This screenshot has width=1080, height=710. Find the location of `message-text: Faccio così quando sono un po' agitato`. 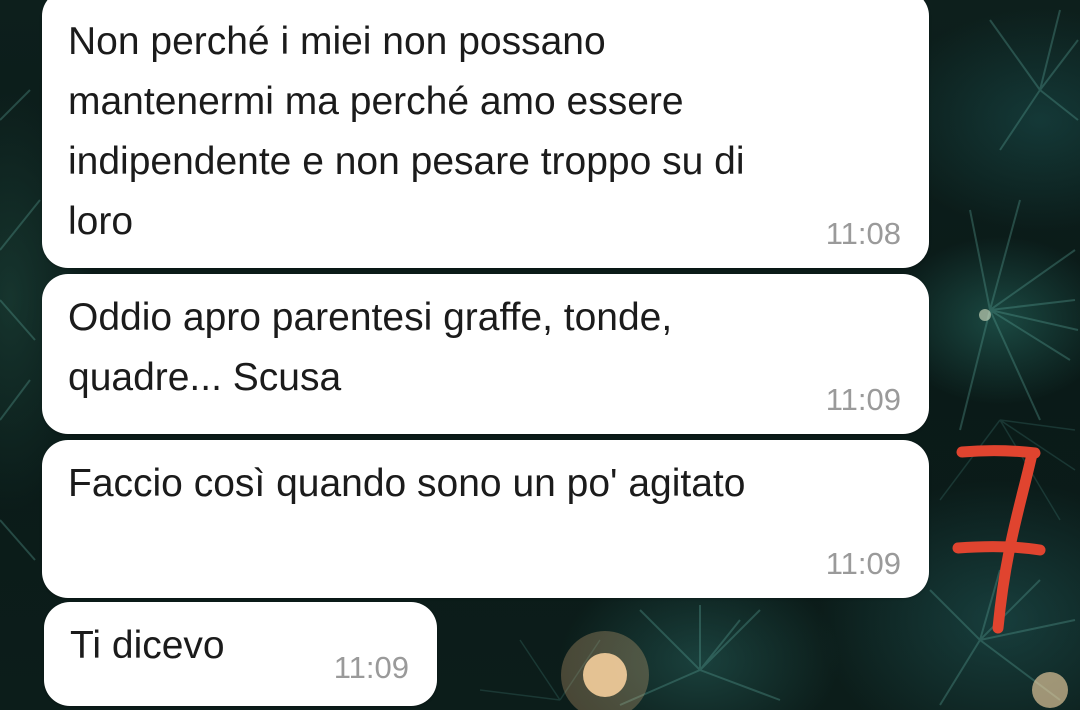

message-text: Faccio così quando sono un po' agitato is located at coordinates (407, 483).